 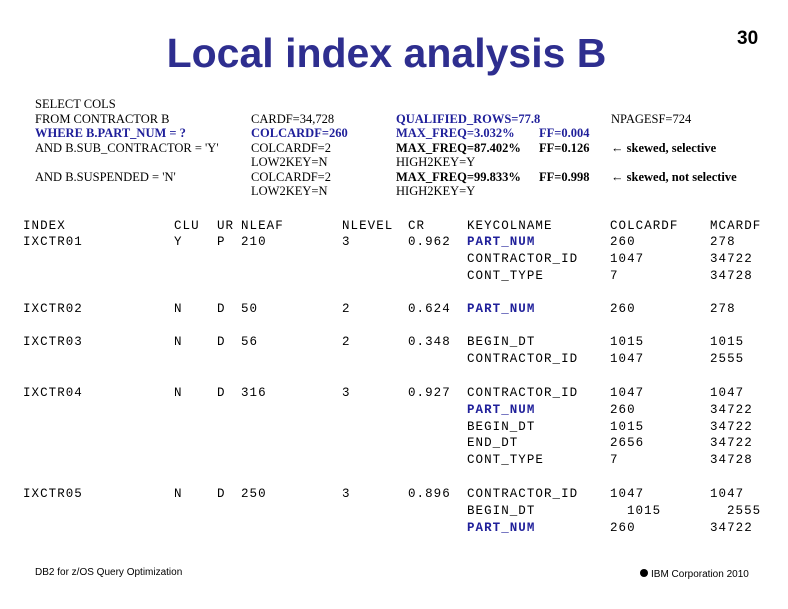 What do you see at coordinates (429, 242) in the screenshot?
I see `cell-cr: 0.962` at bounding box center [429, 242].